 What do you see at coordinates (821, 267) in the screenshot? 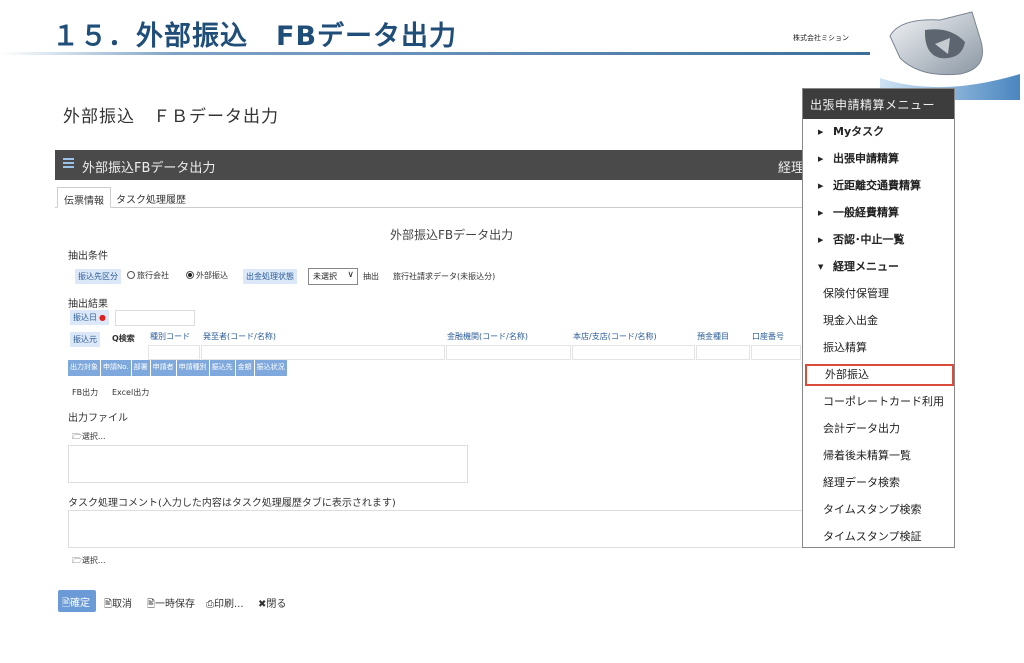
I see `caret-down-icon: ▼` at bounding box center [821, 267].